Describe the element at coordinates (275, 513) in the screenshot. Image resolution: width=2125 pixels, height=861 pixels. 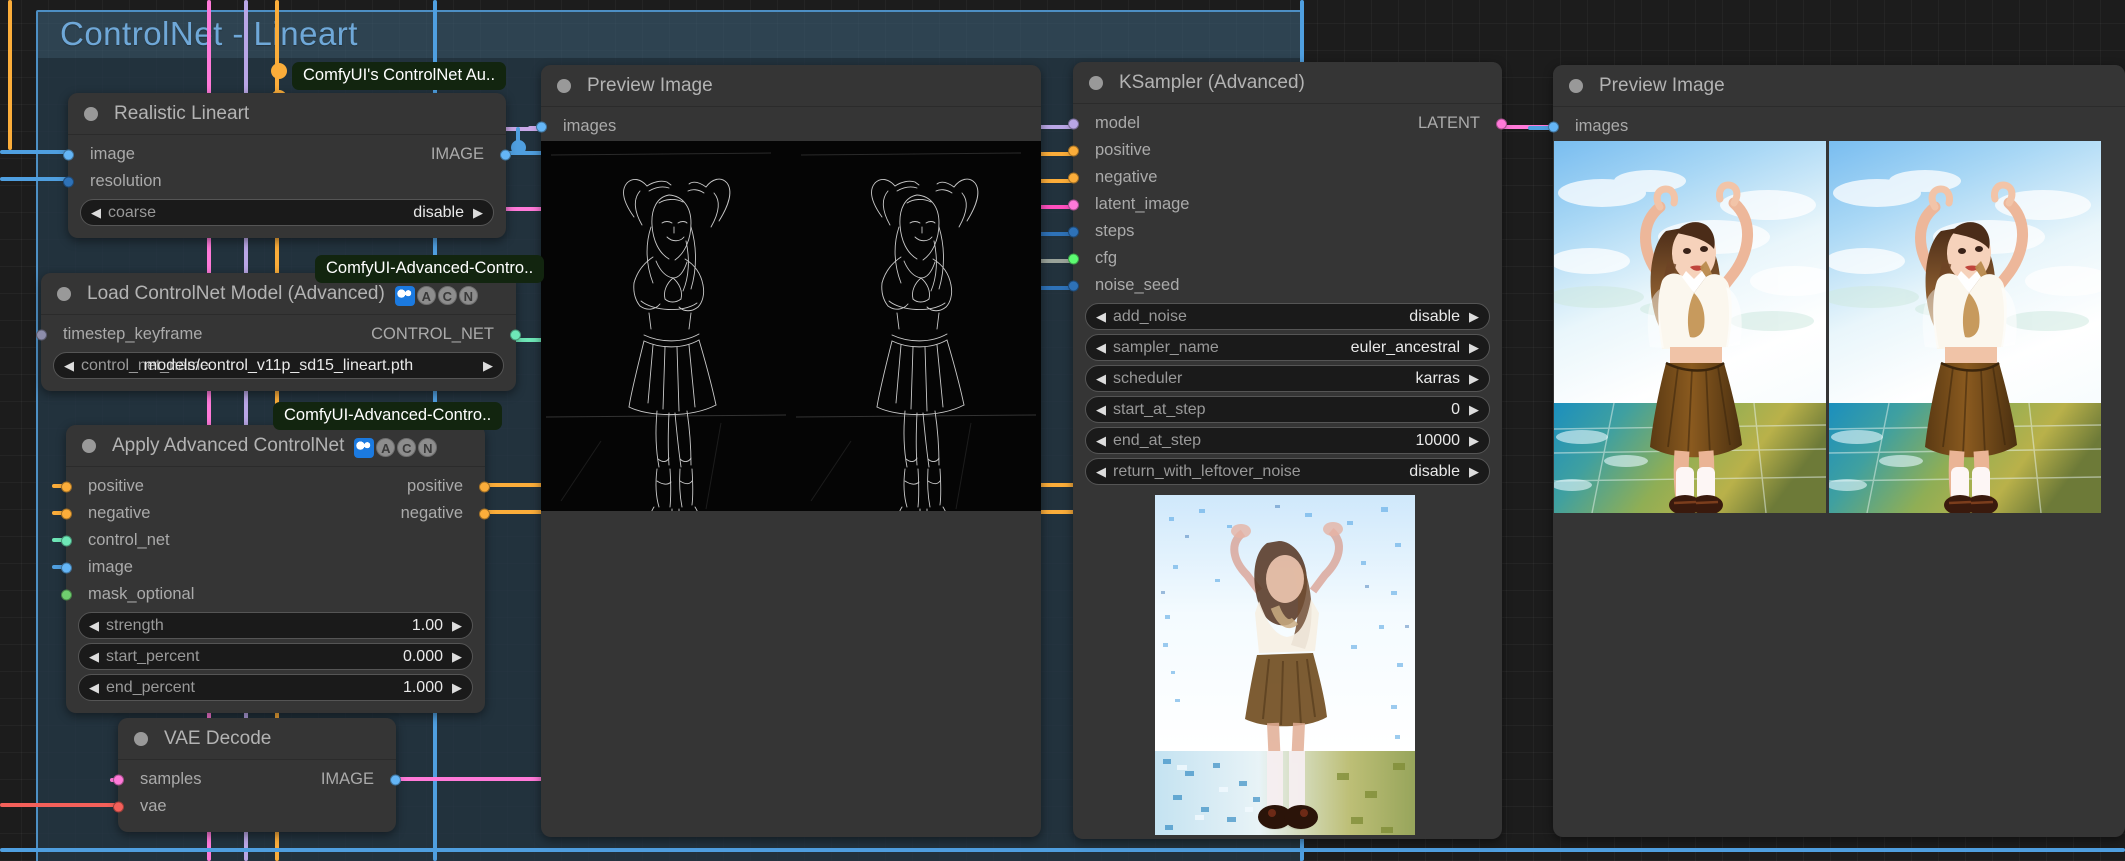
I see `input-slot-negative: negative negative` at that location.